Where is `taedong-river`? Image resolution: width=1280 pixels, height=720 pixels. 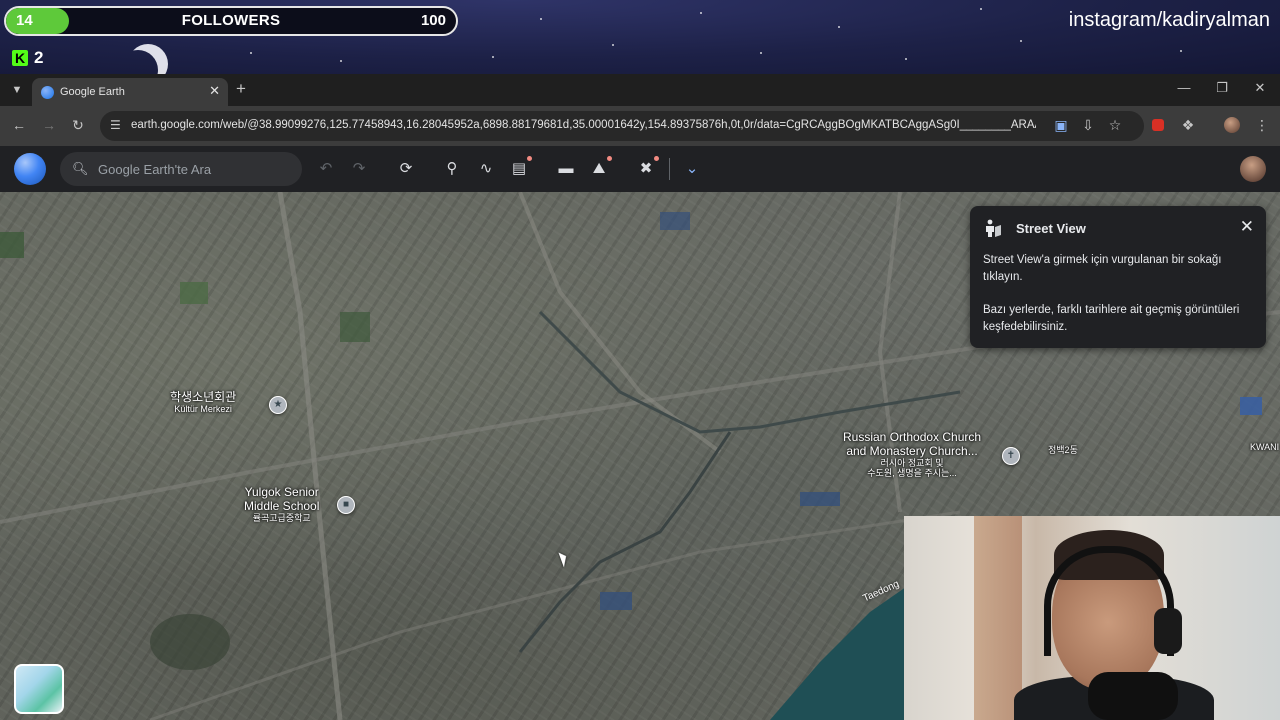 taedong-river is located at coordinates (838, 653).